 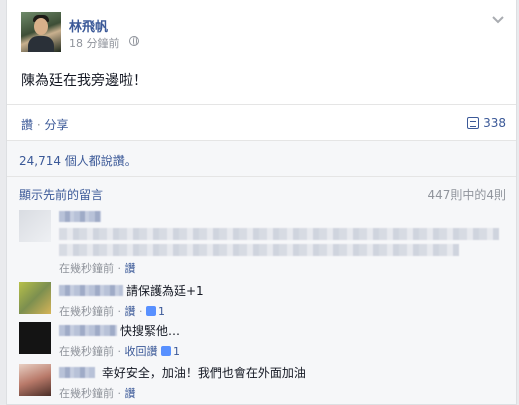 I want to click on likes-summary: 24,714 個人都說讚。, so click(x=78, y=160).